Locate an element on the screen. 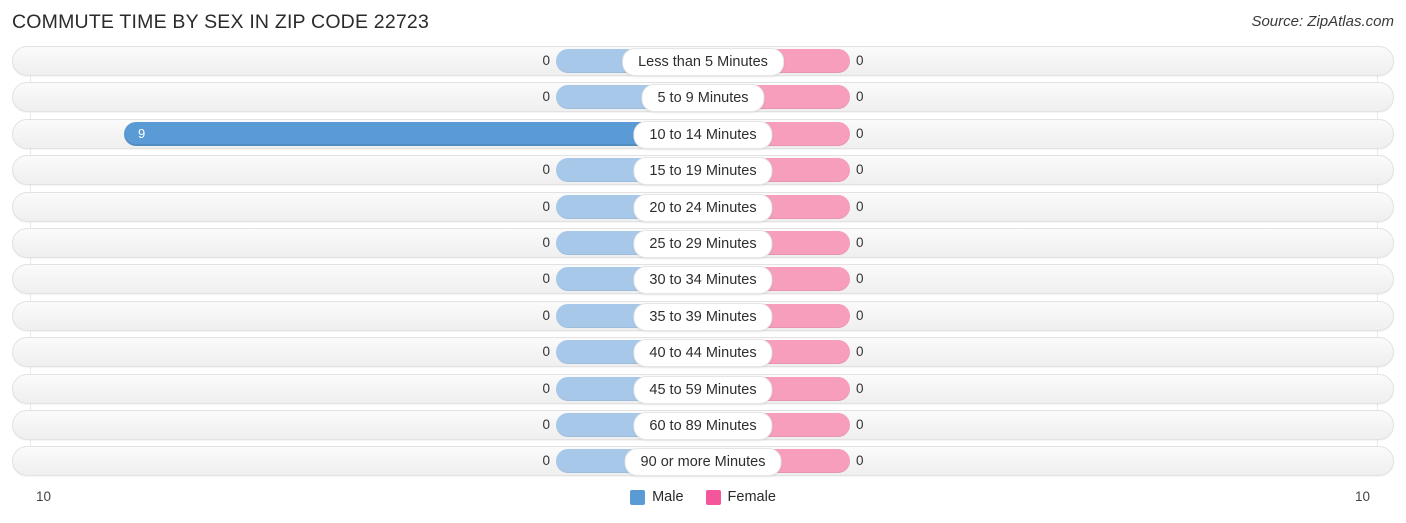 The height and width of the screenshot is (523, 1406). chart-row: 0 0 Less than 5 Minutes is located at coordinates (703, 61).